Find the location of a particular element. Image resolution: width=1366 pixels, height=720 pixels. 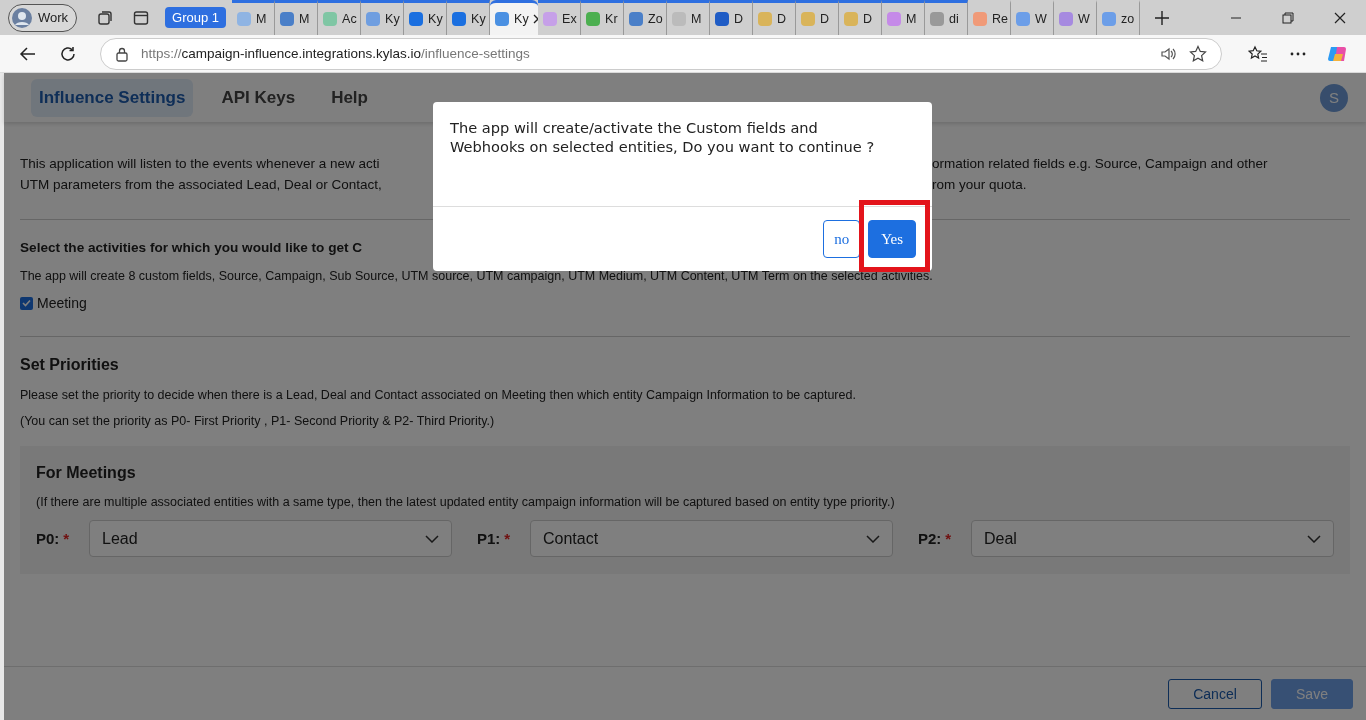

field-label: P1: is located at coordinates (489, 538).